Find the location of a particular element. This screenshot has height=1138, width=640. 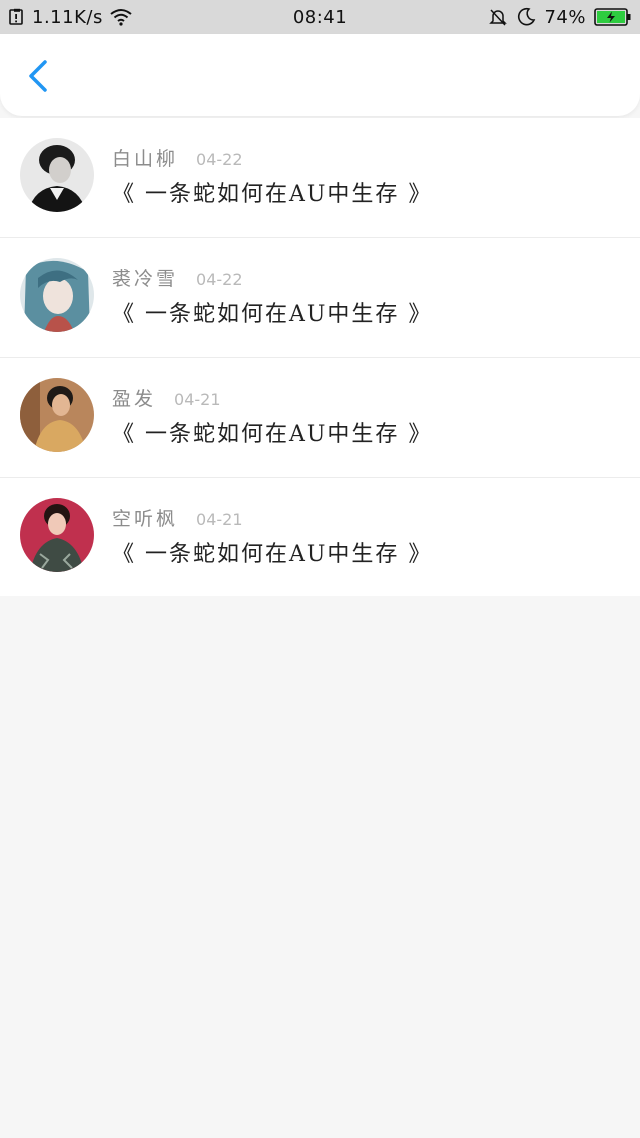

moon-icon is located at coordinates (526, 17).